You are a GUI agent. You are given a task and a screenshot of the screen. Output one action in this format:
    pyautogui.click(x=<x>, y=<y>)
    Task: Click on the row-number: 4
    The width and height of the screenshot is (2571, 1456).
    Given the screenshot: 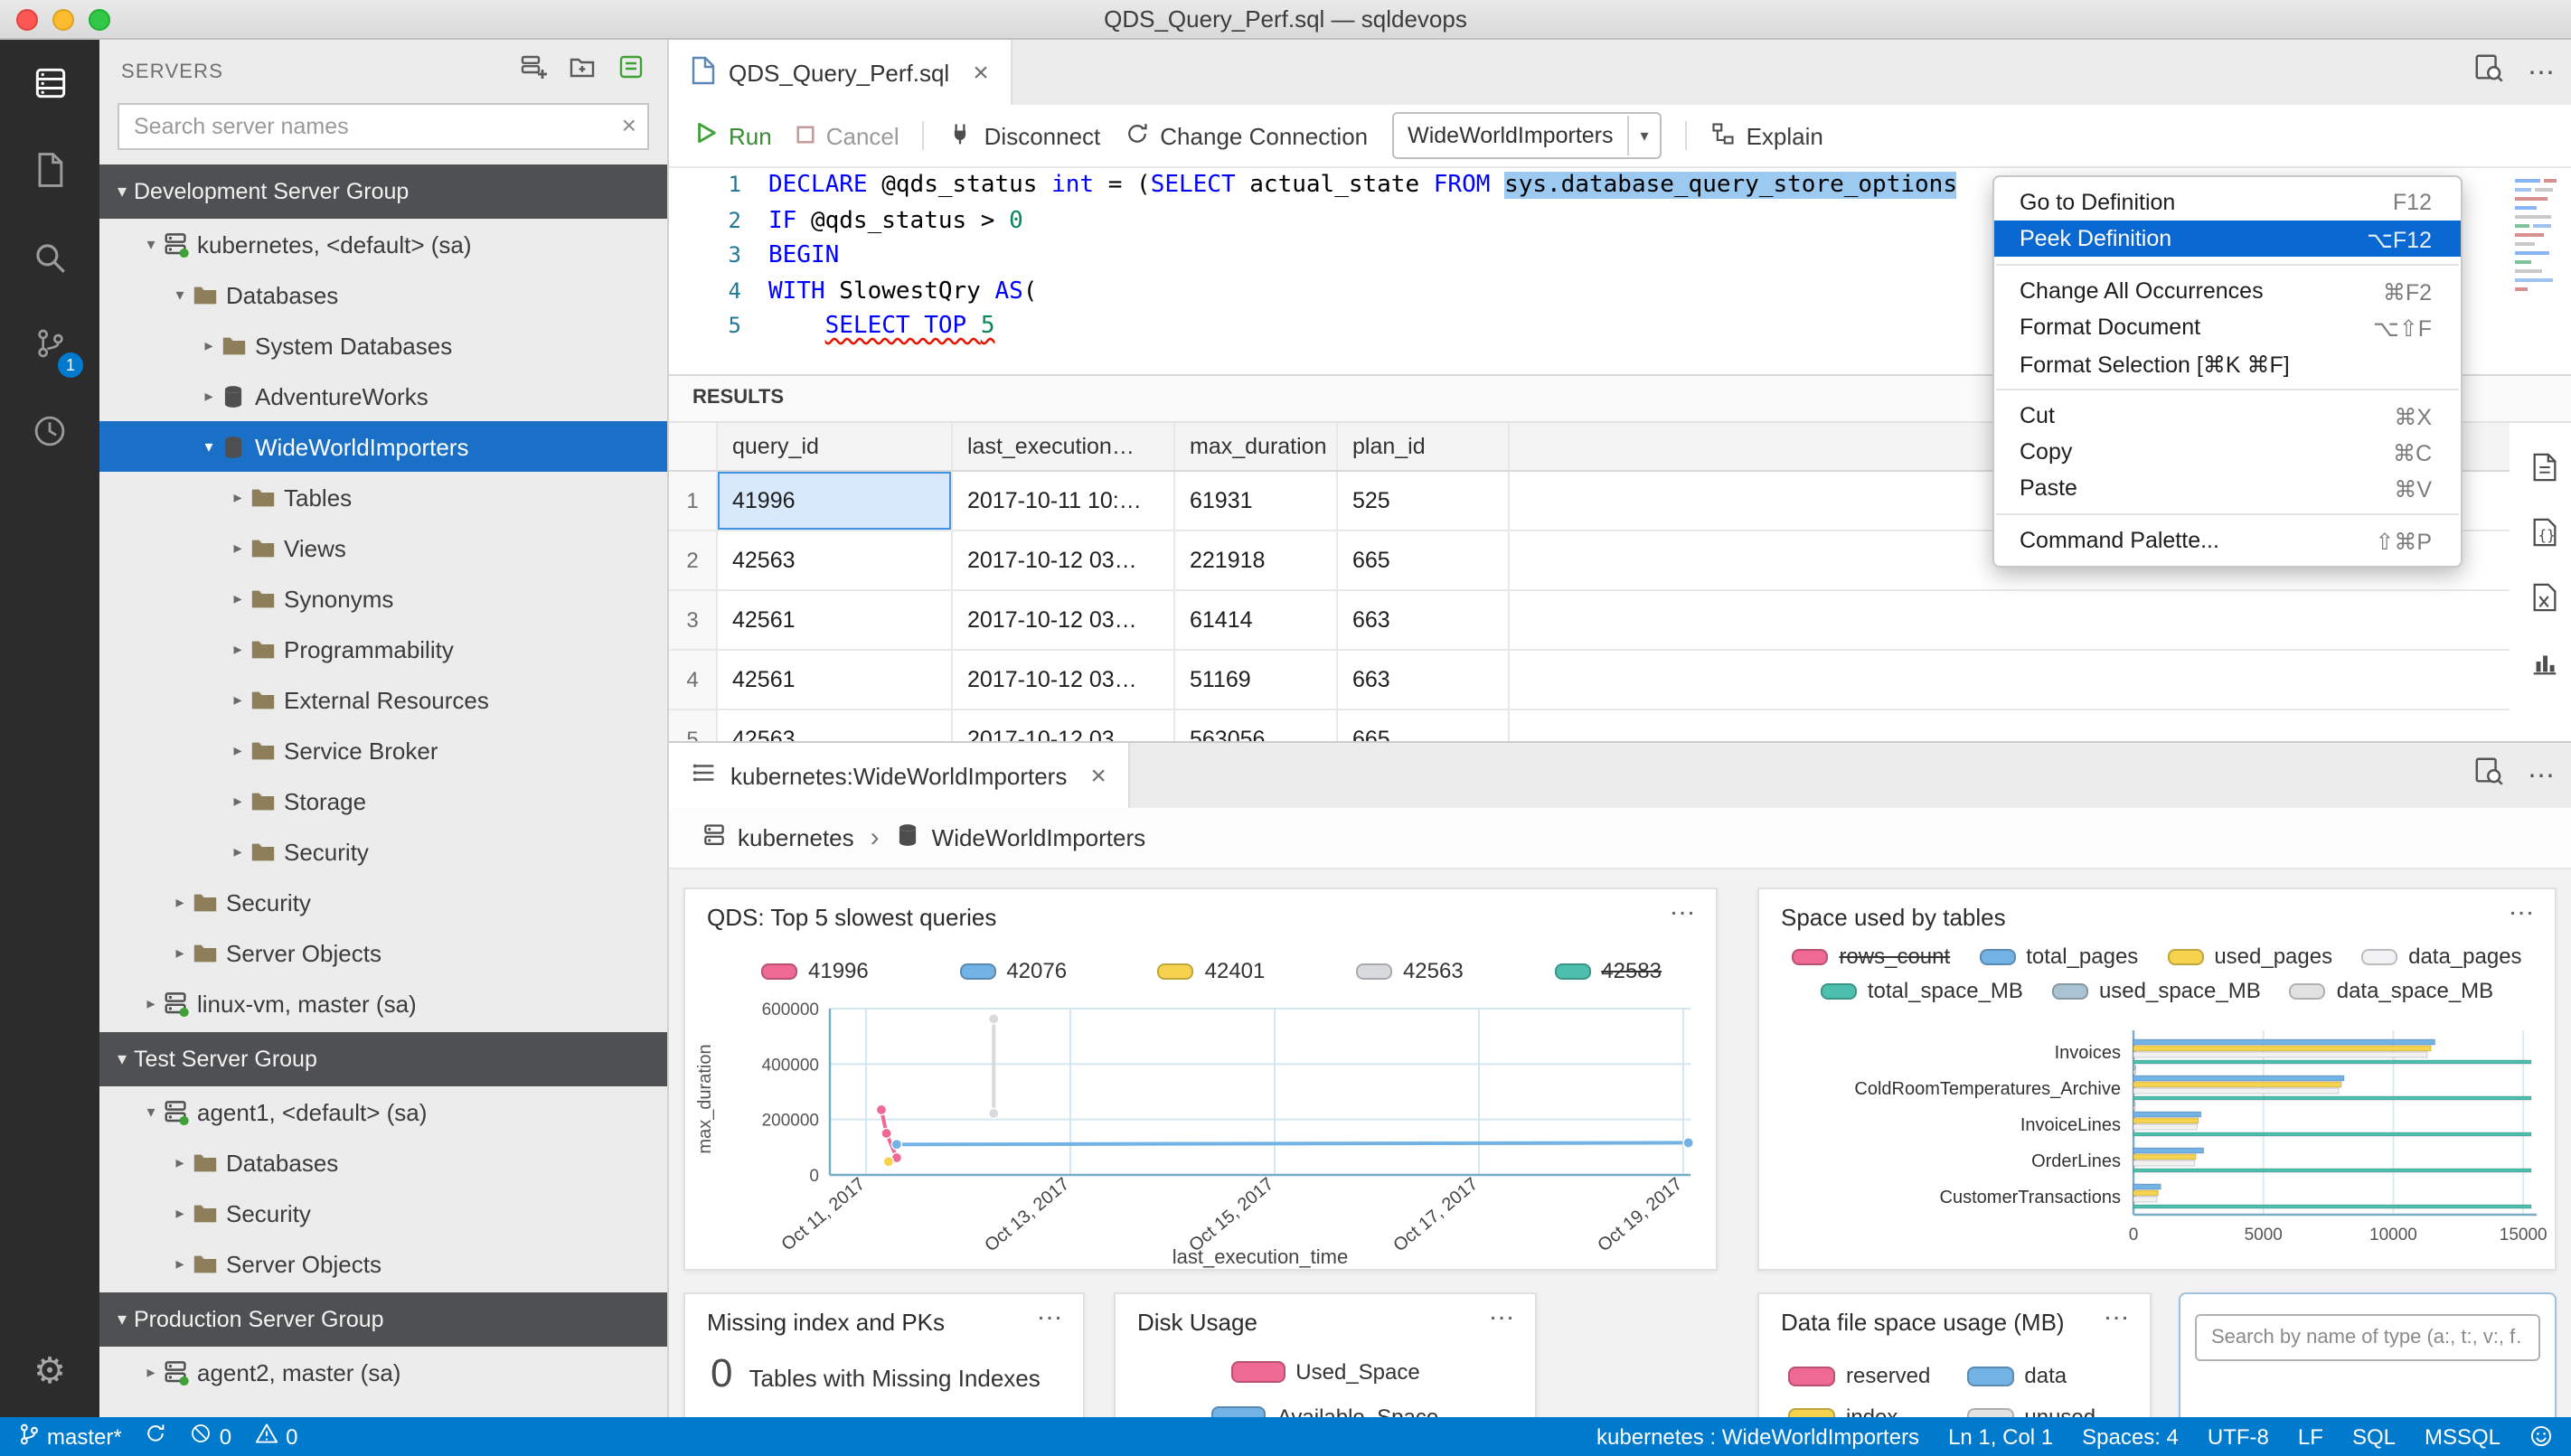 What is the action you would take?
    pyautogui.click(x=693, y=680)
    